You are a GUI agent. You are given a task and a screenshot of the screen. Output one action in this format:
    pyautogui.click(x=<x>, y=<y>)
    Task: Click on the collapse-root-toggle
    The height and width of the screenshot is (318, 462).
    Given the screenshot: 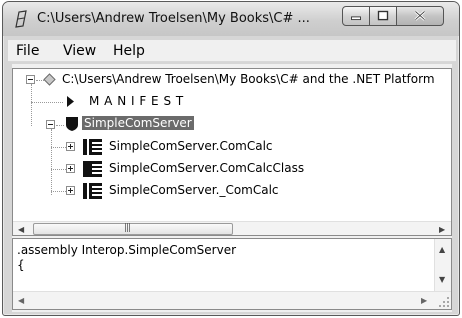 What is the action you would take?
    pyautogui.click(x=30, y=79)
    